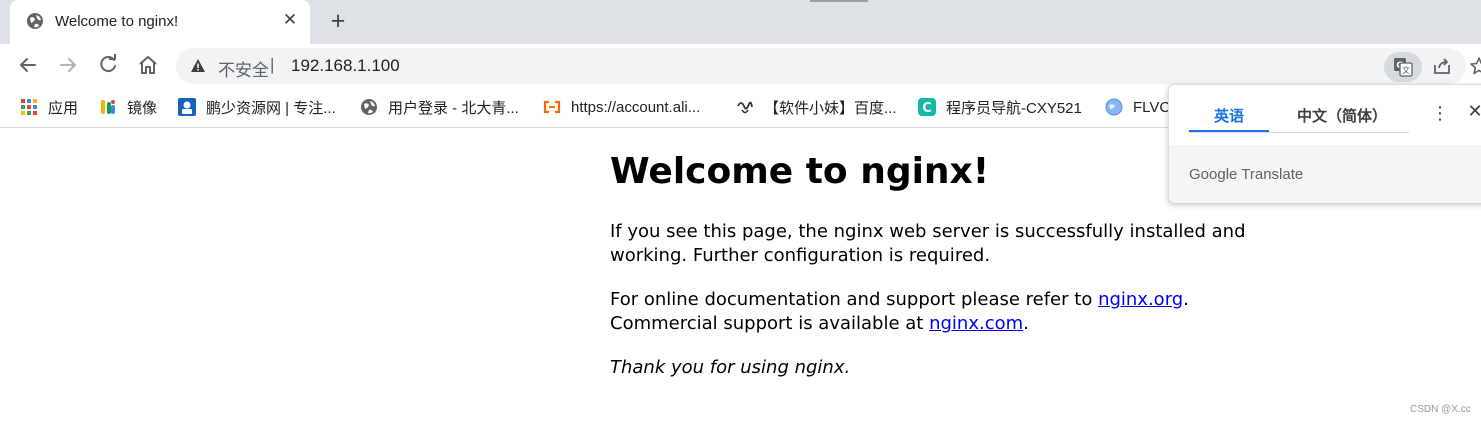 This screenshot has width=1481, height=424. What do you see at coordinates (745, 107) in the screenshot?
I see `ruanjian-icon` at bounding box center [745, 107].